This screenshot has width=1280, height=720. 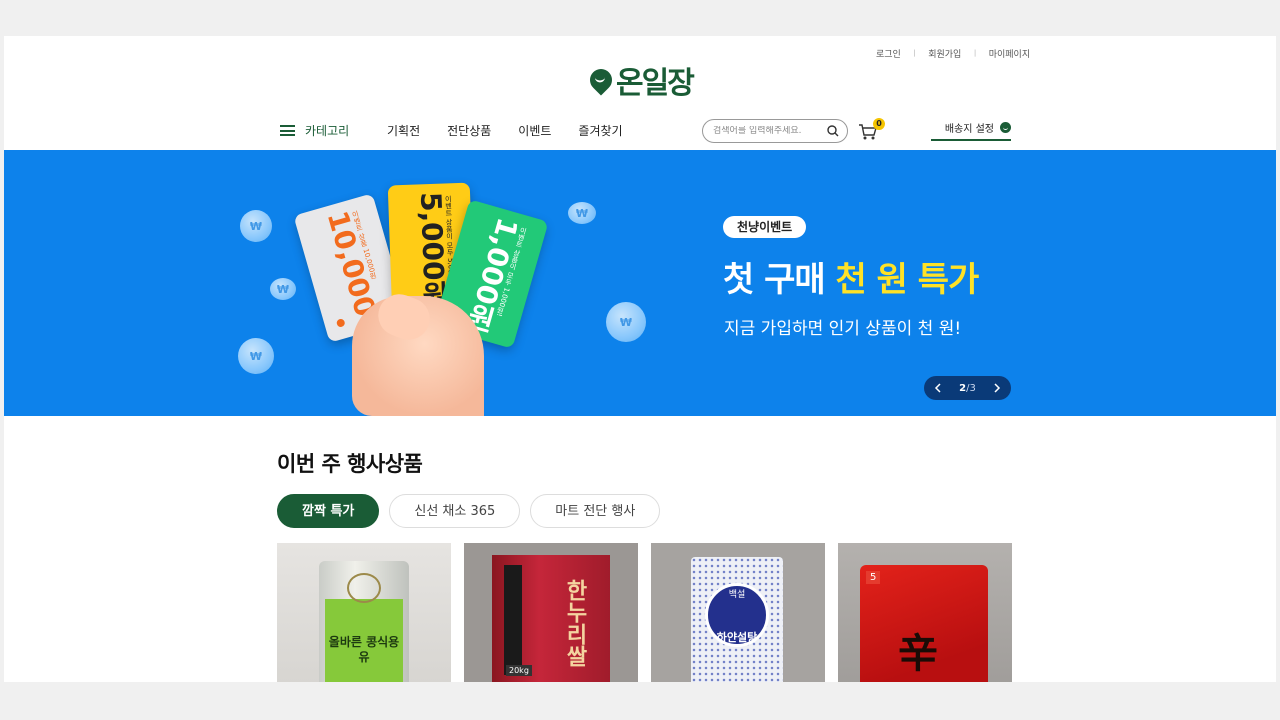 What do you see at coordinates (737, 595) in the screenshot?
I see `product-brand-text: 백설` at bounding box center [737, 595].